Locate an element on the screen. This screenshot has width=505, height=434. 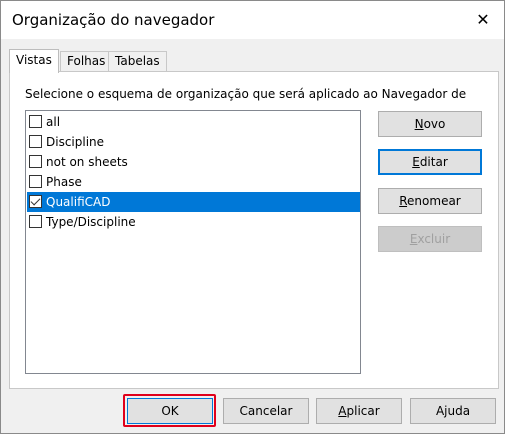
rename-button: Renomear is located at coordinates (430, 201).